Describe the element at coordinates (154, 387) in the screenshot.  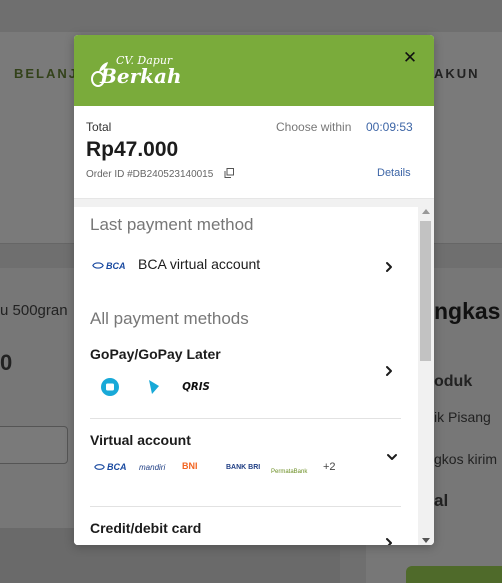
I see `gopay-later-icon` at that location.